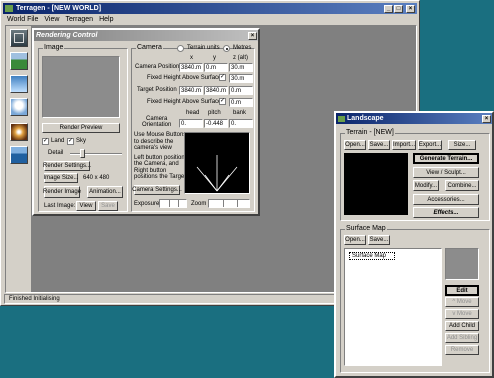 The image size is (494, 378). I want to click on menu-view: View, so click(51, 19).